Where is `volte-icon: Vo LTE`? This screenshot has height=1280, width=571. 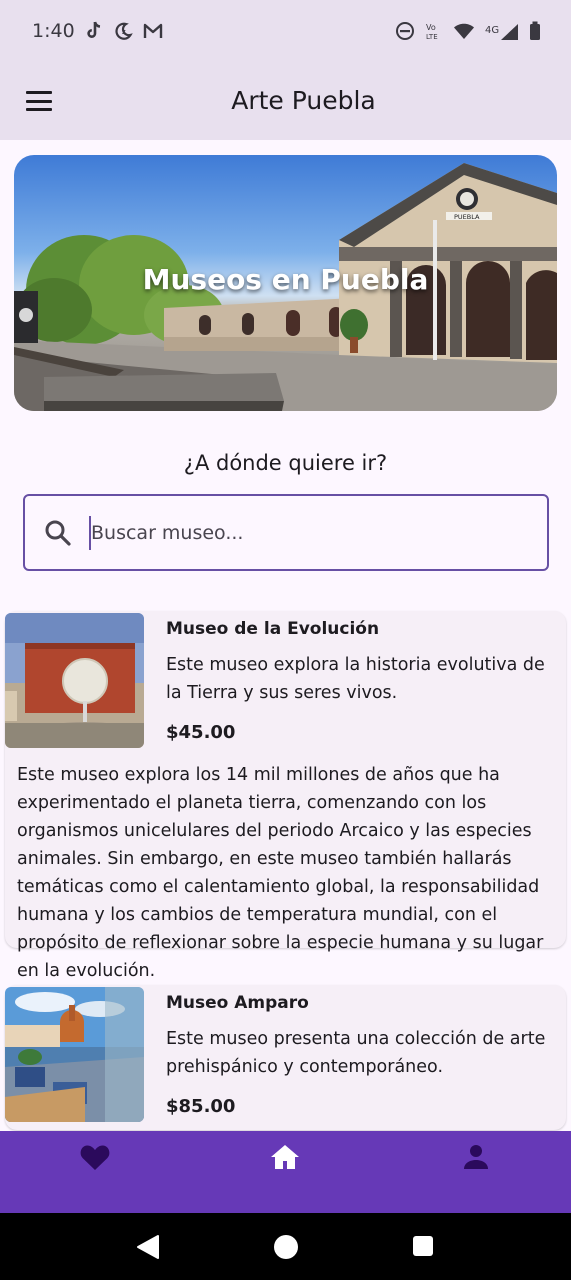
volte-icon: Vo LTE is located at coordinates (434, 31).